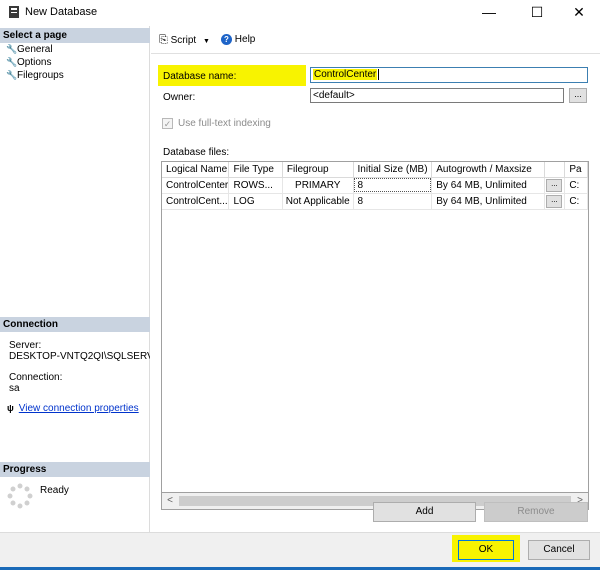  What do you see at coordinates (36, 377) in the screenshot?
I see `connection-label: Connection:` at bounding box center [36, 377].